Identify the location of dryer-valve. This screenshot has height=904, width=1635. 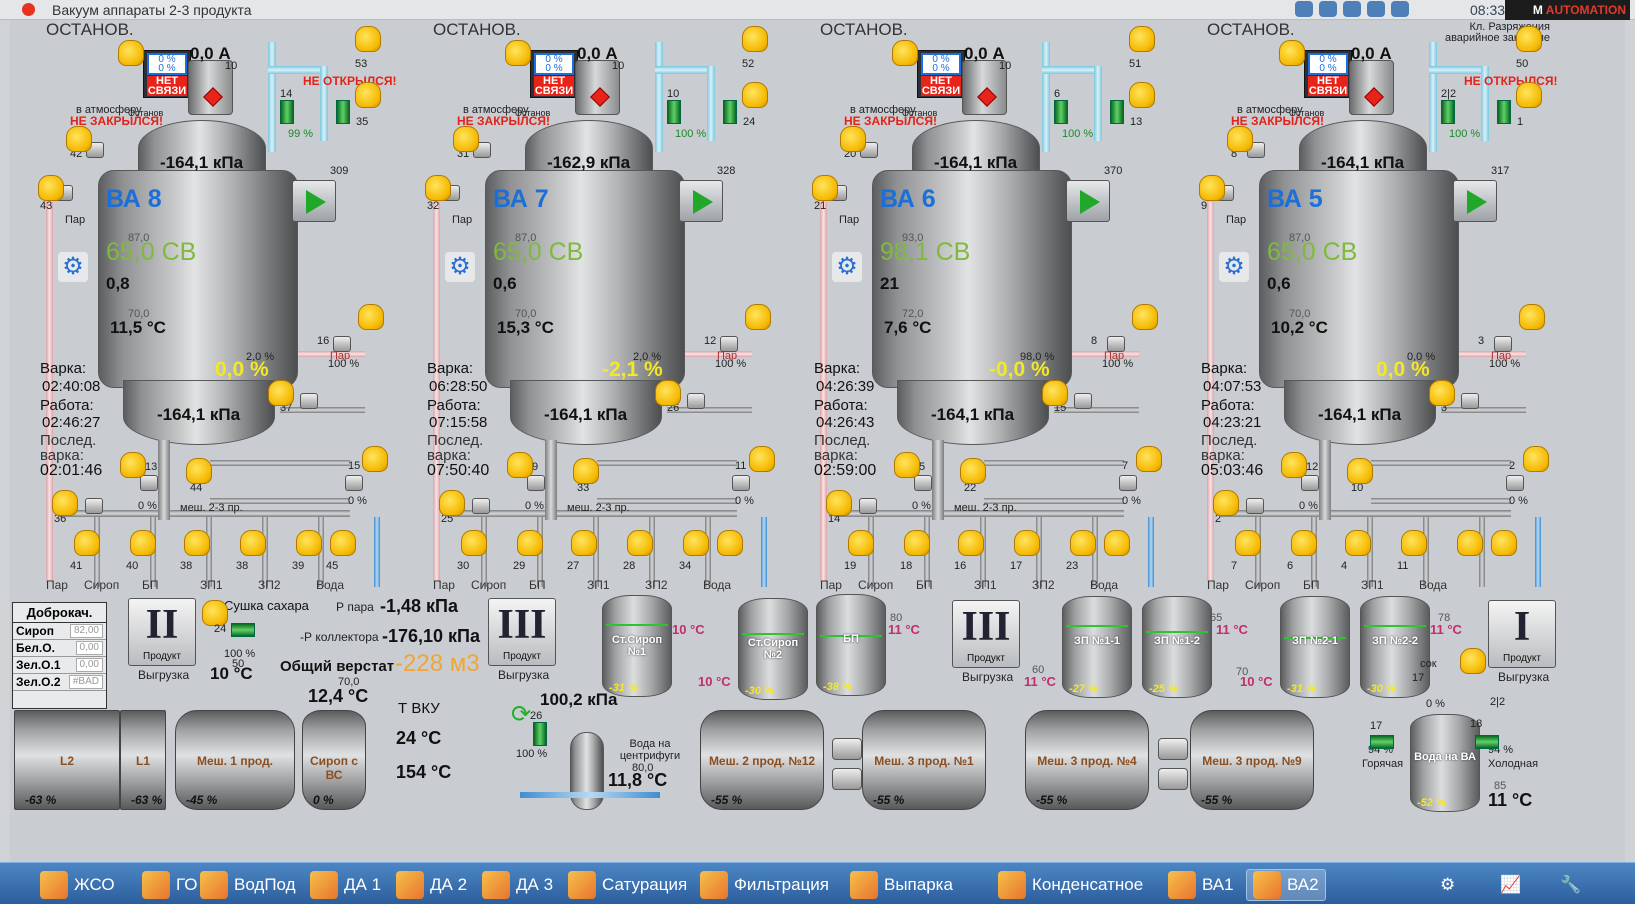
(243, 630).